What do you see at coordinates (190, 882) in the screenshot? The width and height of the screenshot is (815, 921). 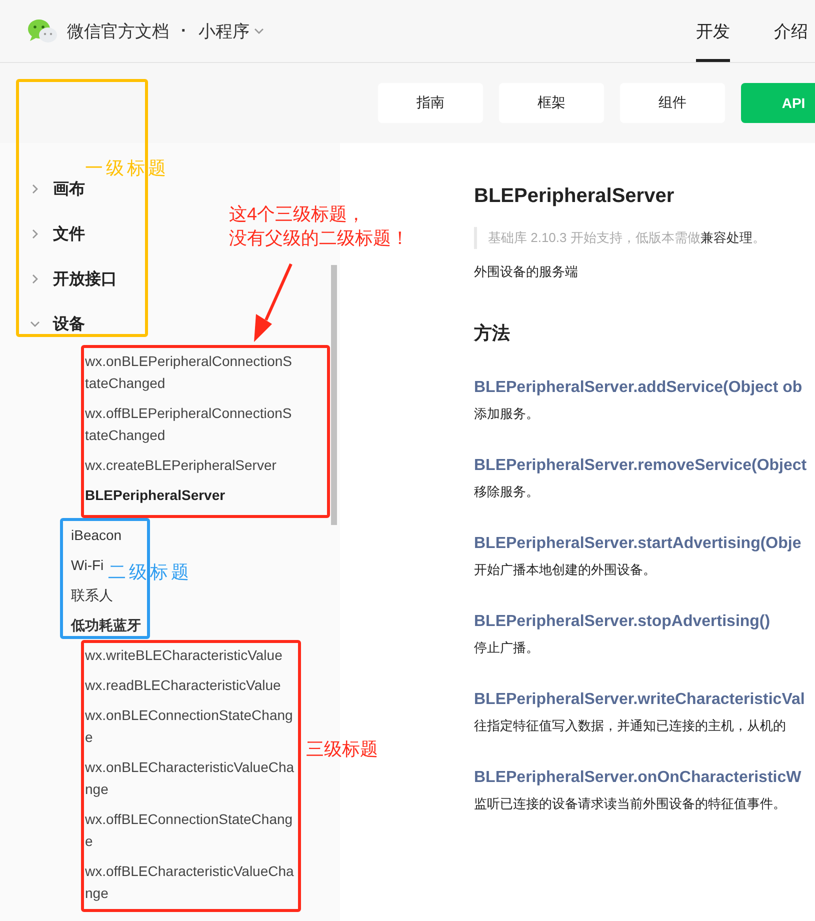 I see `sidebar-page-link: wx.offBLECharacteristicValueChange` at bounding box center [190, 882].